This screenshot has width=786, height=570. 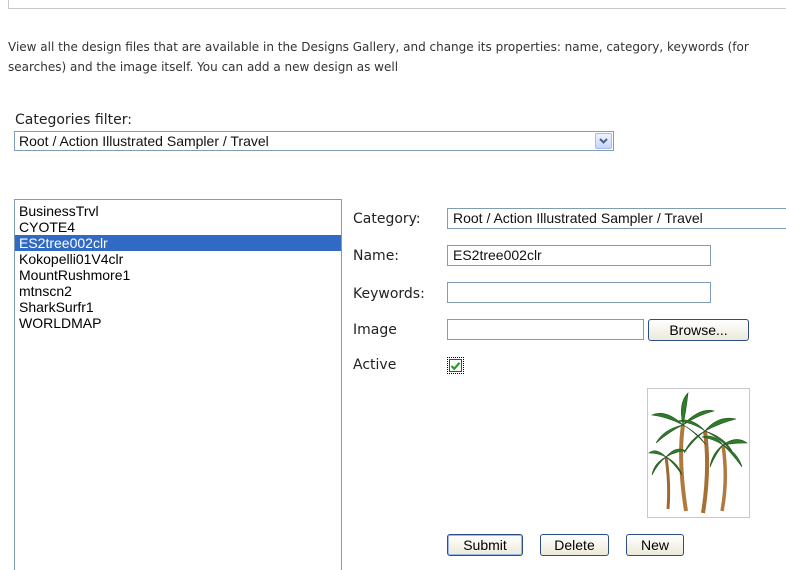 What do you see at coordinates (603, 141) in the screenshot?
I see `chevron-down-icon` at bounding box center [603, 141].